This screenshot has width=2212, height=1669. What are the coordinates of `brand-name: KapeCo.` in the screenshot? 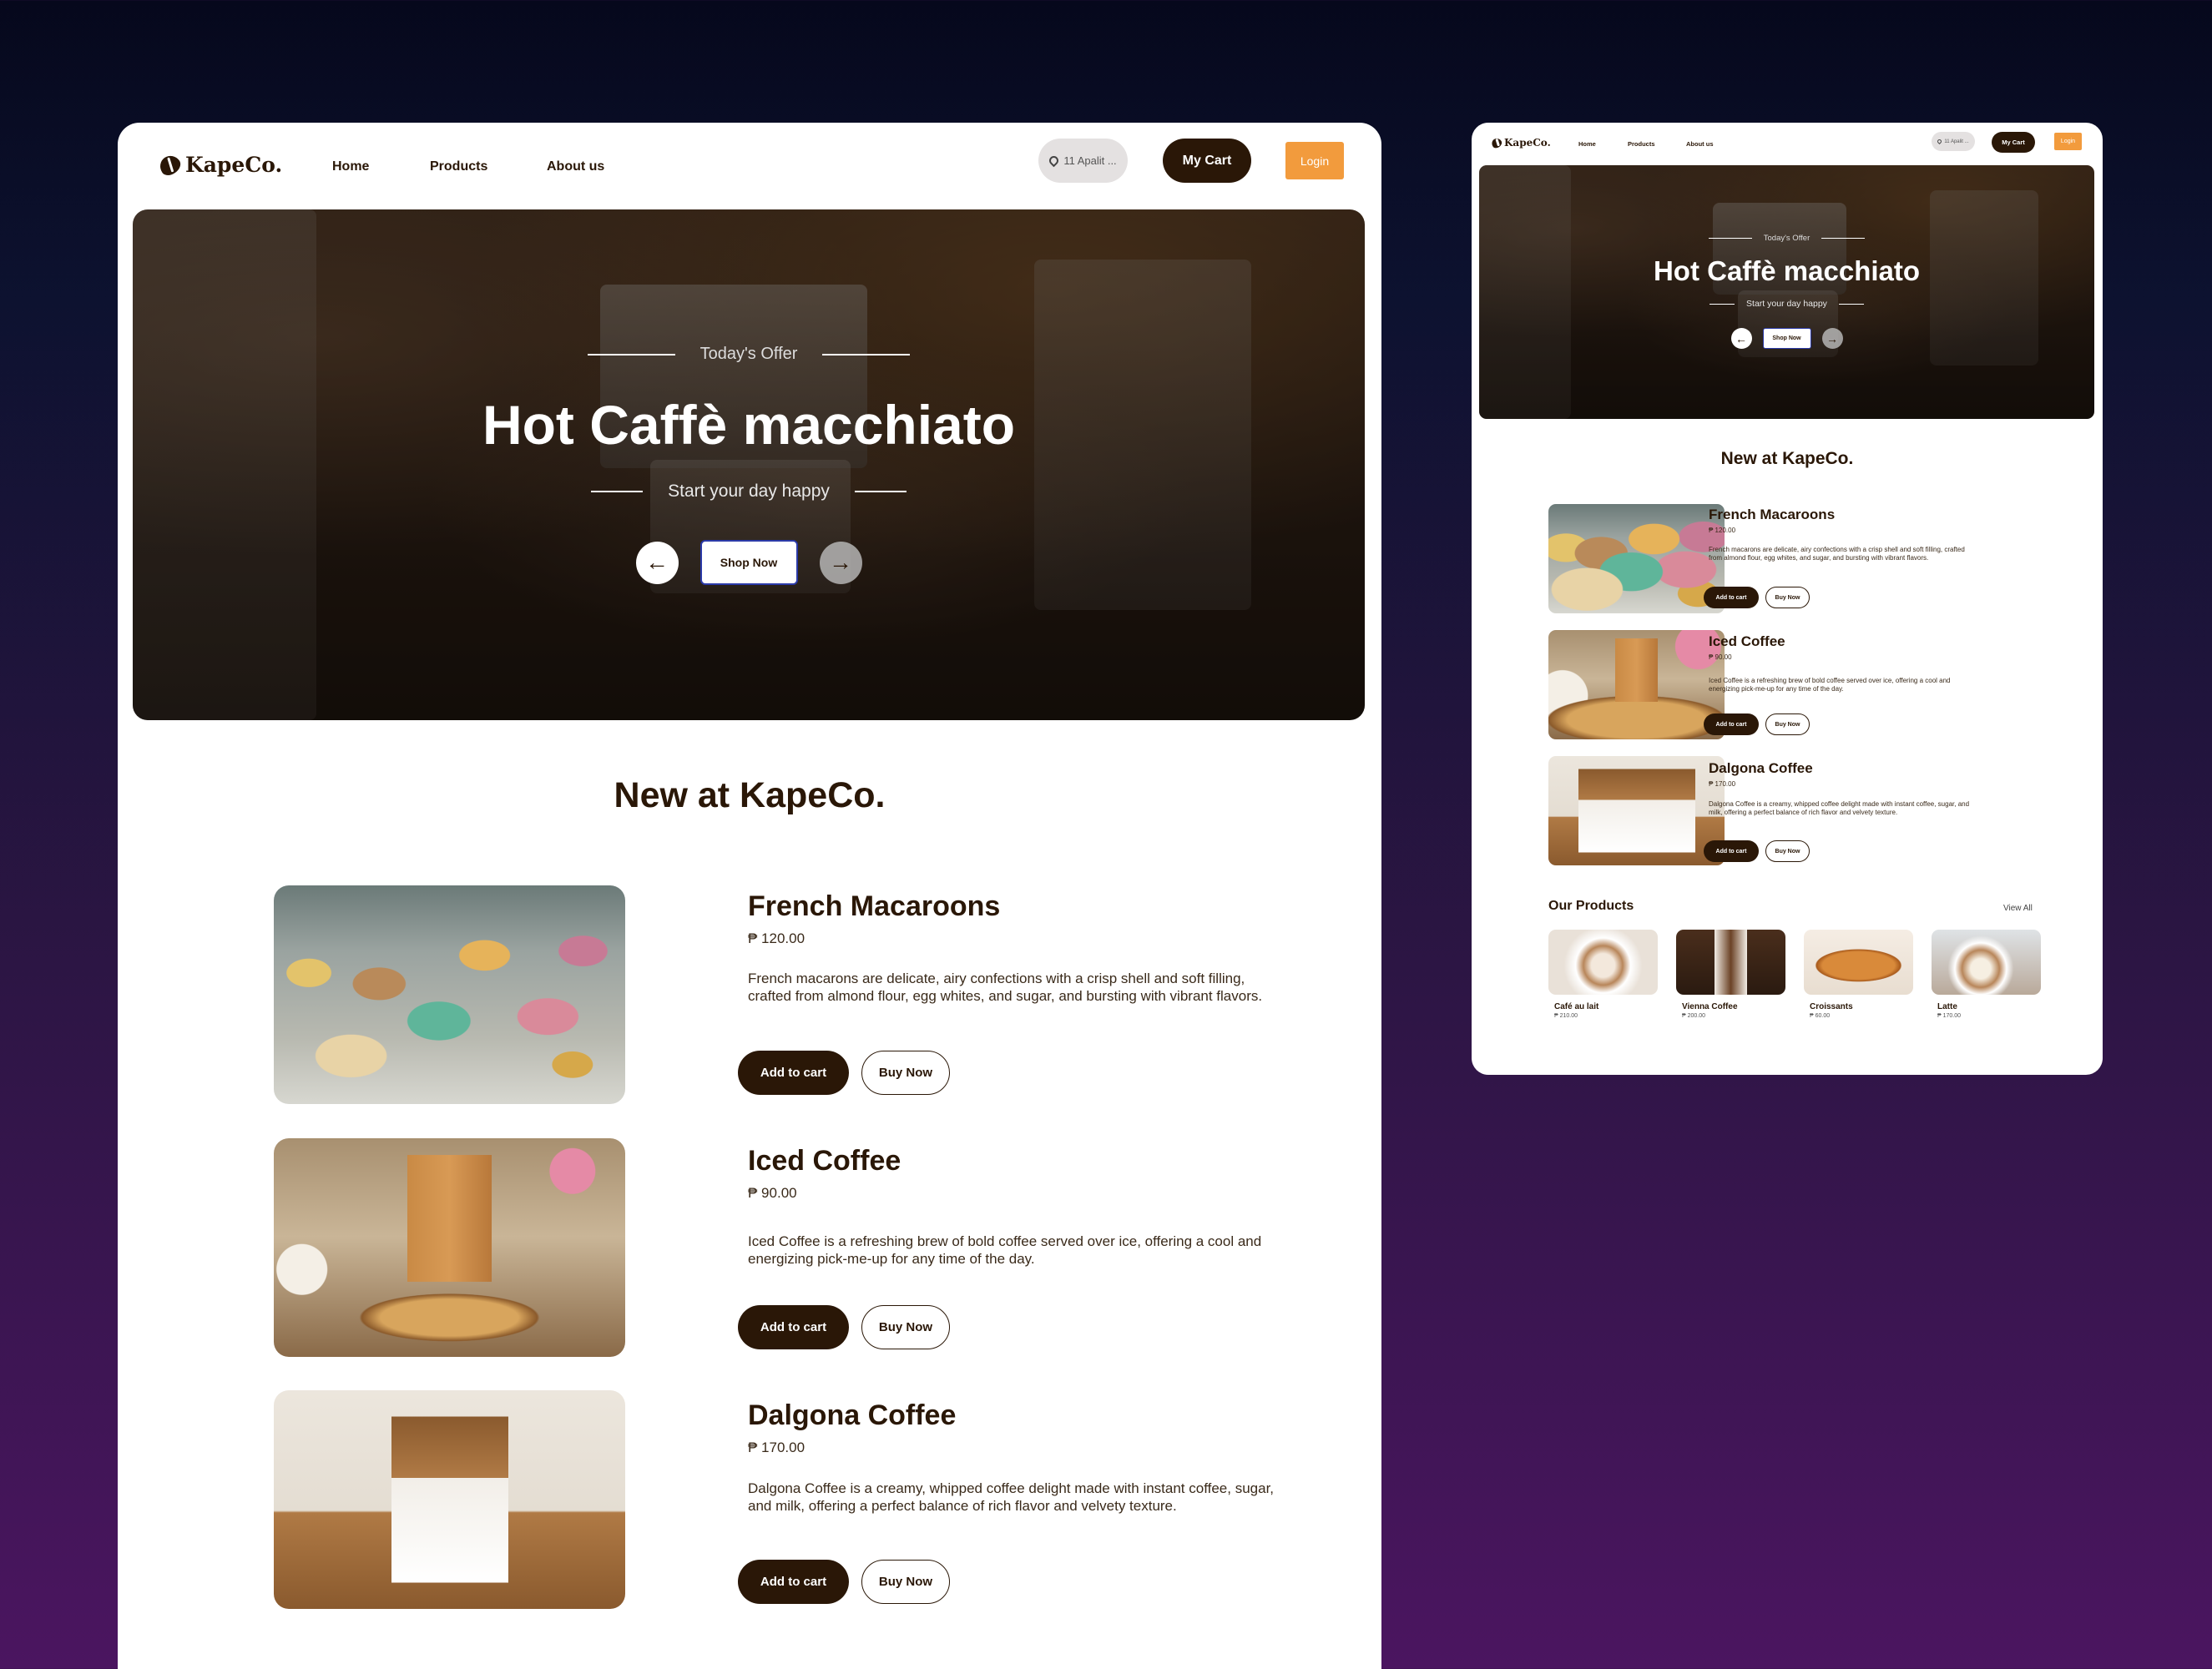 It's located at (234, 165).